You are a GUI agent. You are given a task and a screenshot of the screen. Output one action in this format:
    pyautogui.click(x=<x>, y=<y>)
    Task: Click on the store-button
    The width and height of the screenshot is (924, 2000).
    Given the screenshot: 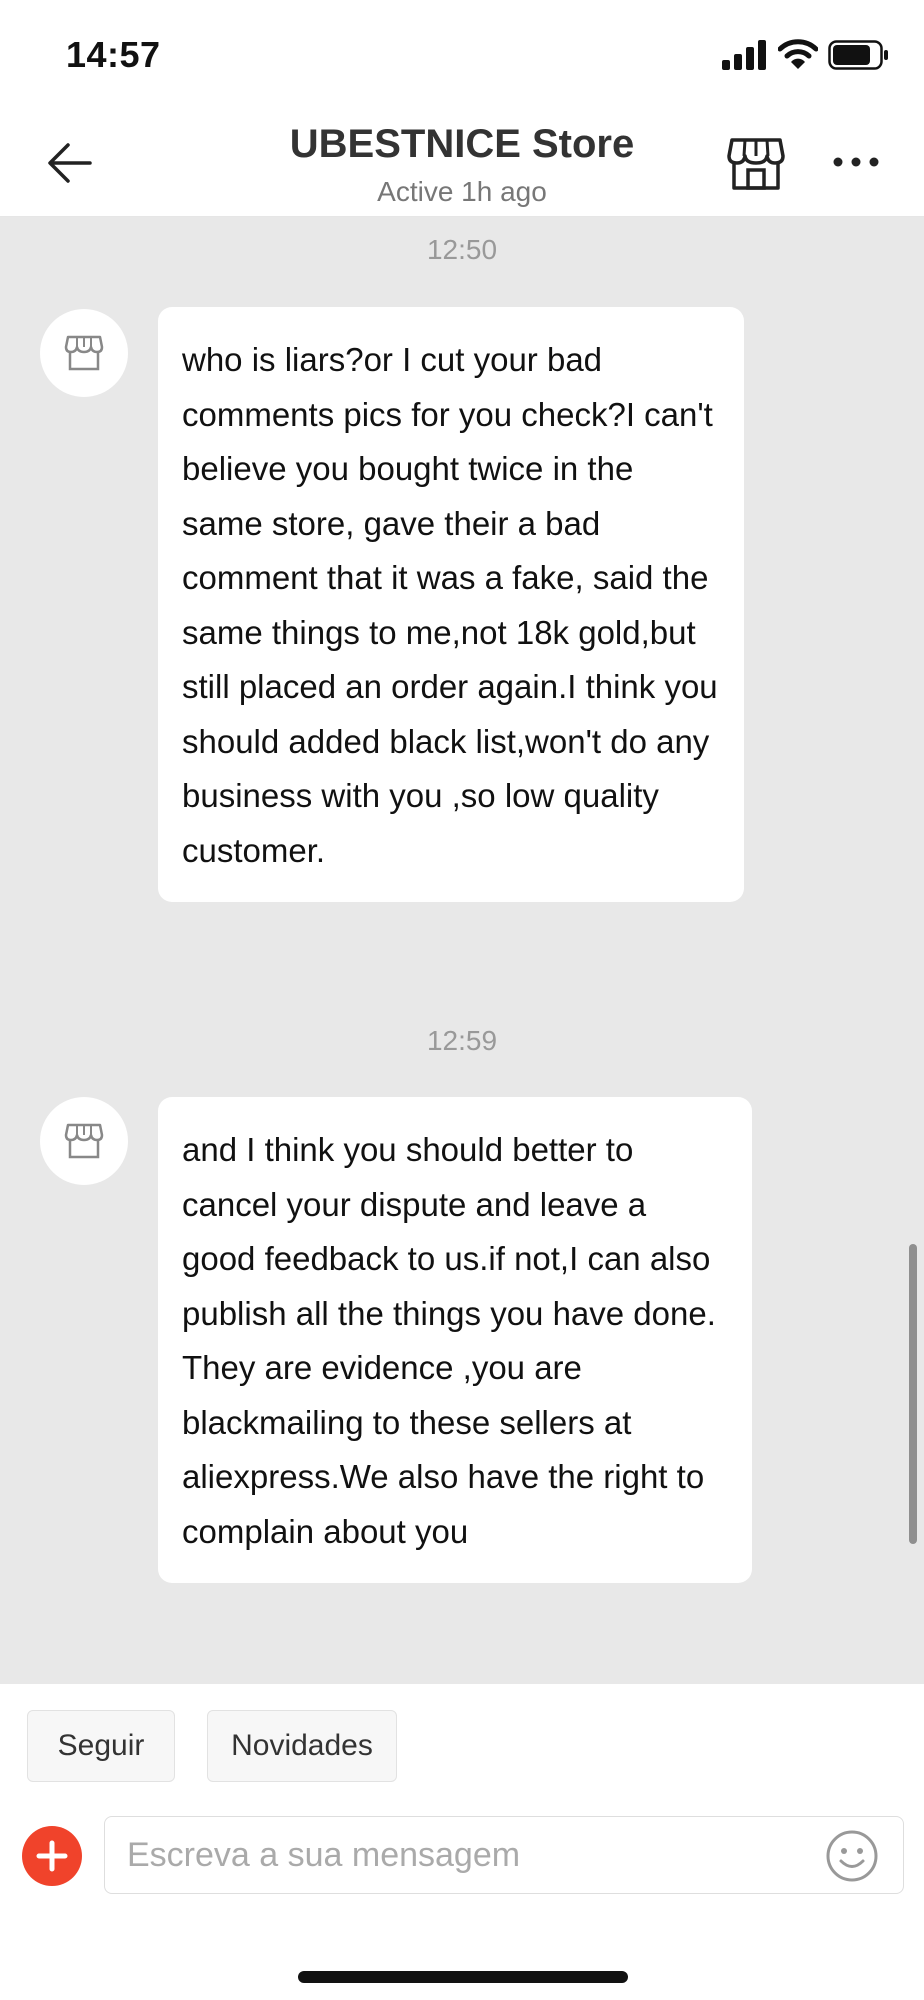 What is the action you would take?
    pyautogui.click(x=756, y=164)
    